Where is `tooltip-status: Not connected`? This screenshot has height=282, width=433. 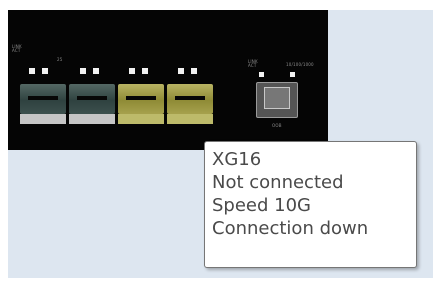 tooltip-status: Not connected is located at coordinates (278, 182).